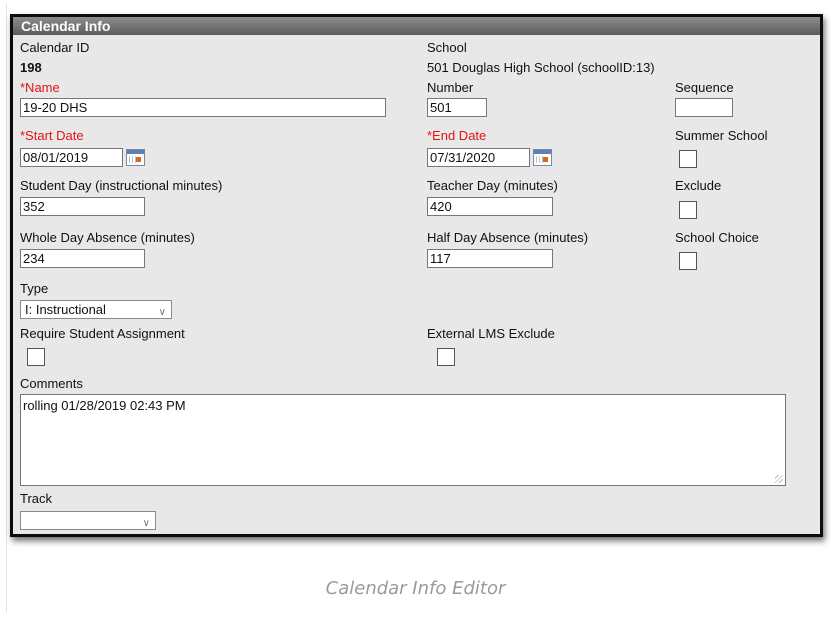 This screenshot has height=617, width=831. What do you see at coordinates (104, 405) in the screenshot?
I see `comments-text: rolling 01/28/2019 02:43 PM` at bounding box center [104, 405].